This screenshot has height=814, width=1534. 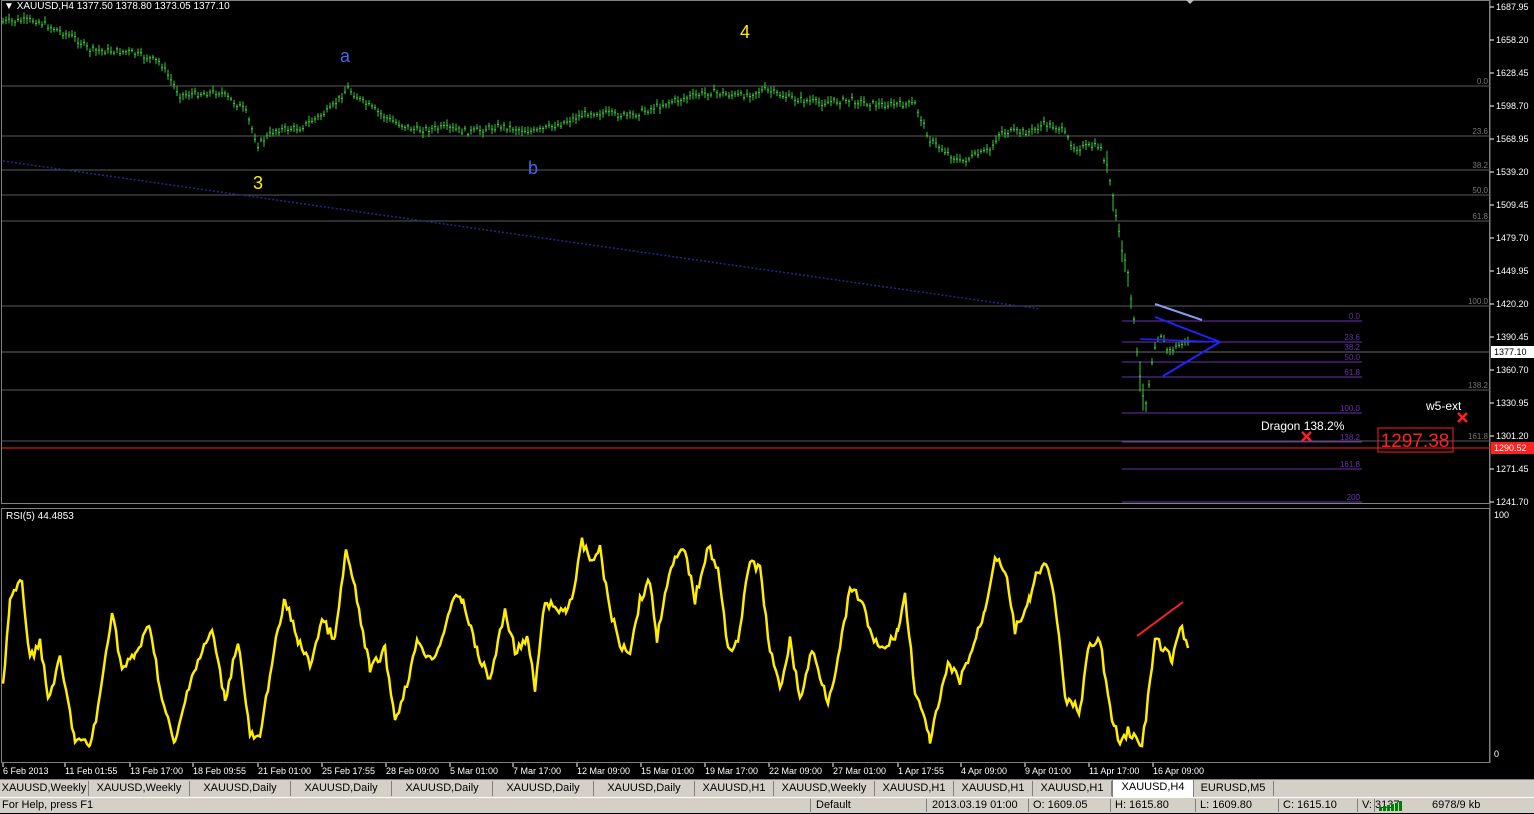 I want to click on status-low: L: 1609.80, so click(x=1226, y=805).